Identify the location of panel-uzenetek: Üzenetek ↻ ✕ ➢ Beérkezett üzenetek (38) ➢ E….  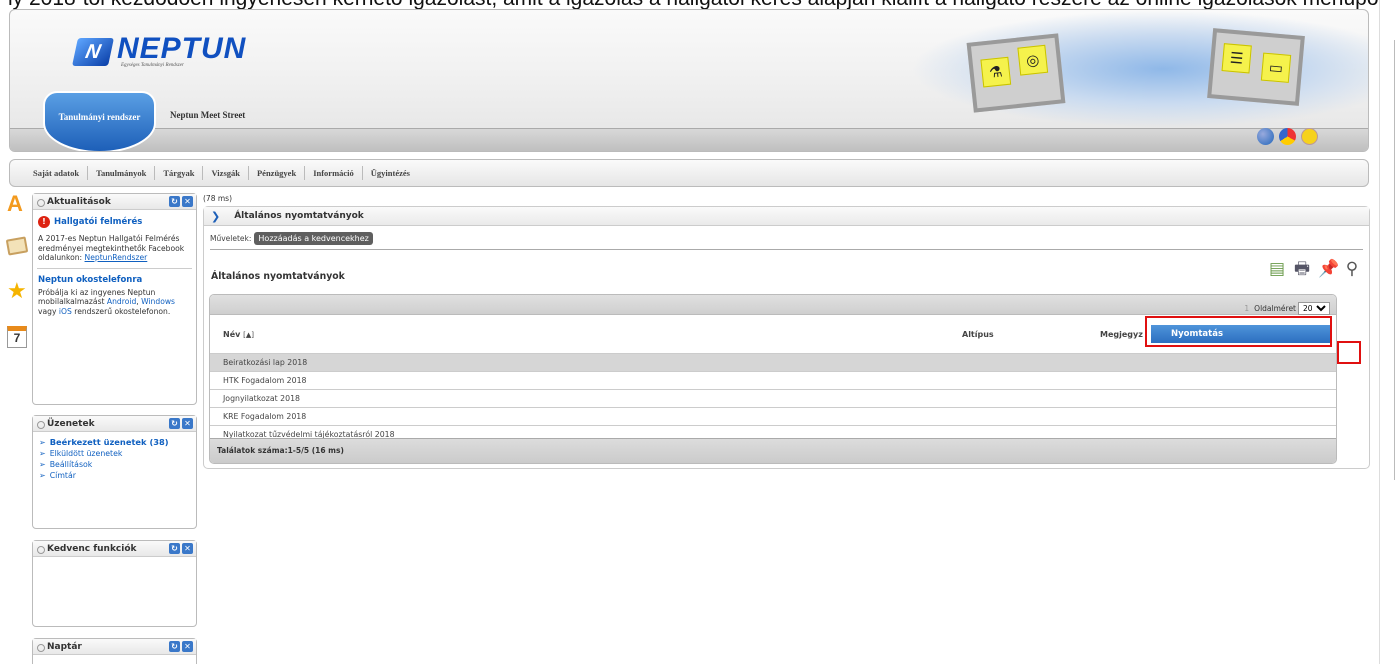
(114, 472).